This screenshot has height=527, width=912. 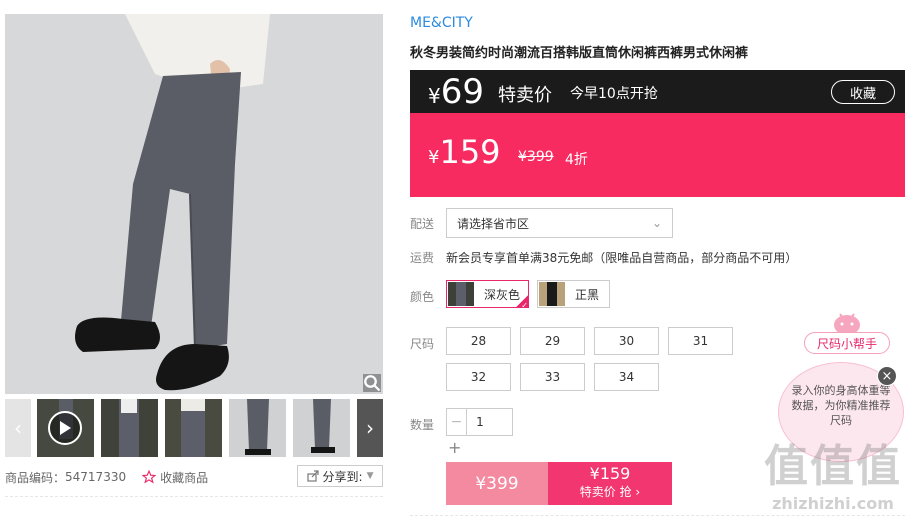 I want to click on flash-currency: ¥, so click(x=434, y=96).